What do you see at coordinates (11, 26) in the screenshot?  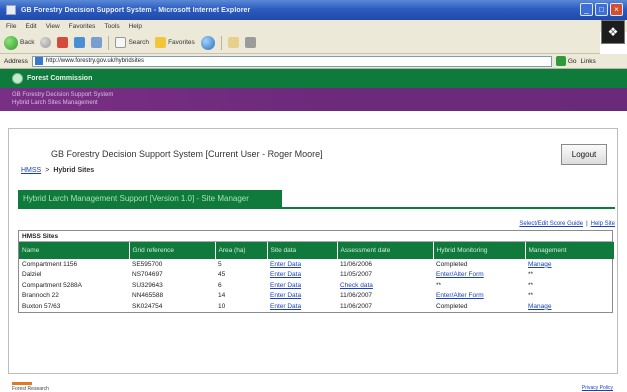 I see `menu-file: File` at bounding box center [11, 26].